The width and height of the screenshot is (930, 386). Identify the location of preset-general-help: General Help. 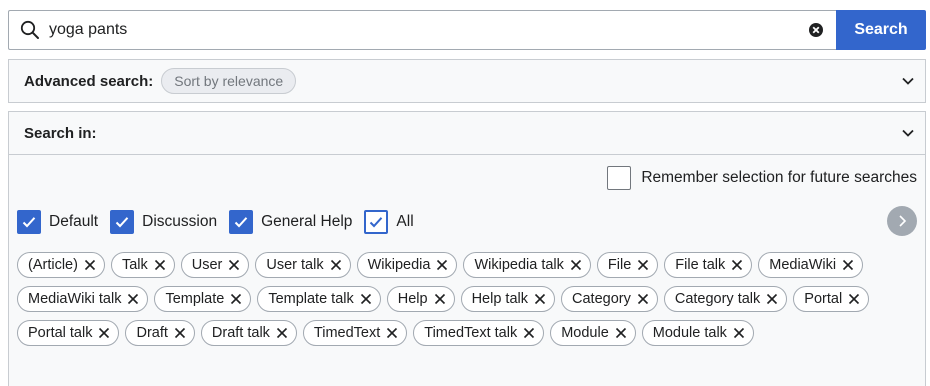
(290, 222).